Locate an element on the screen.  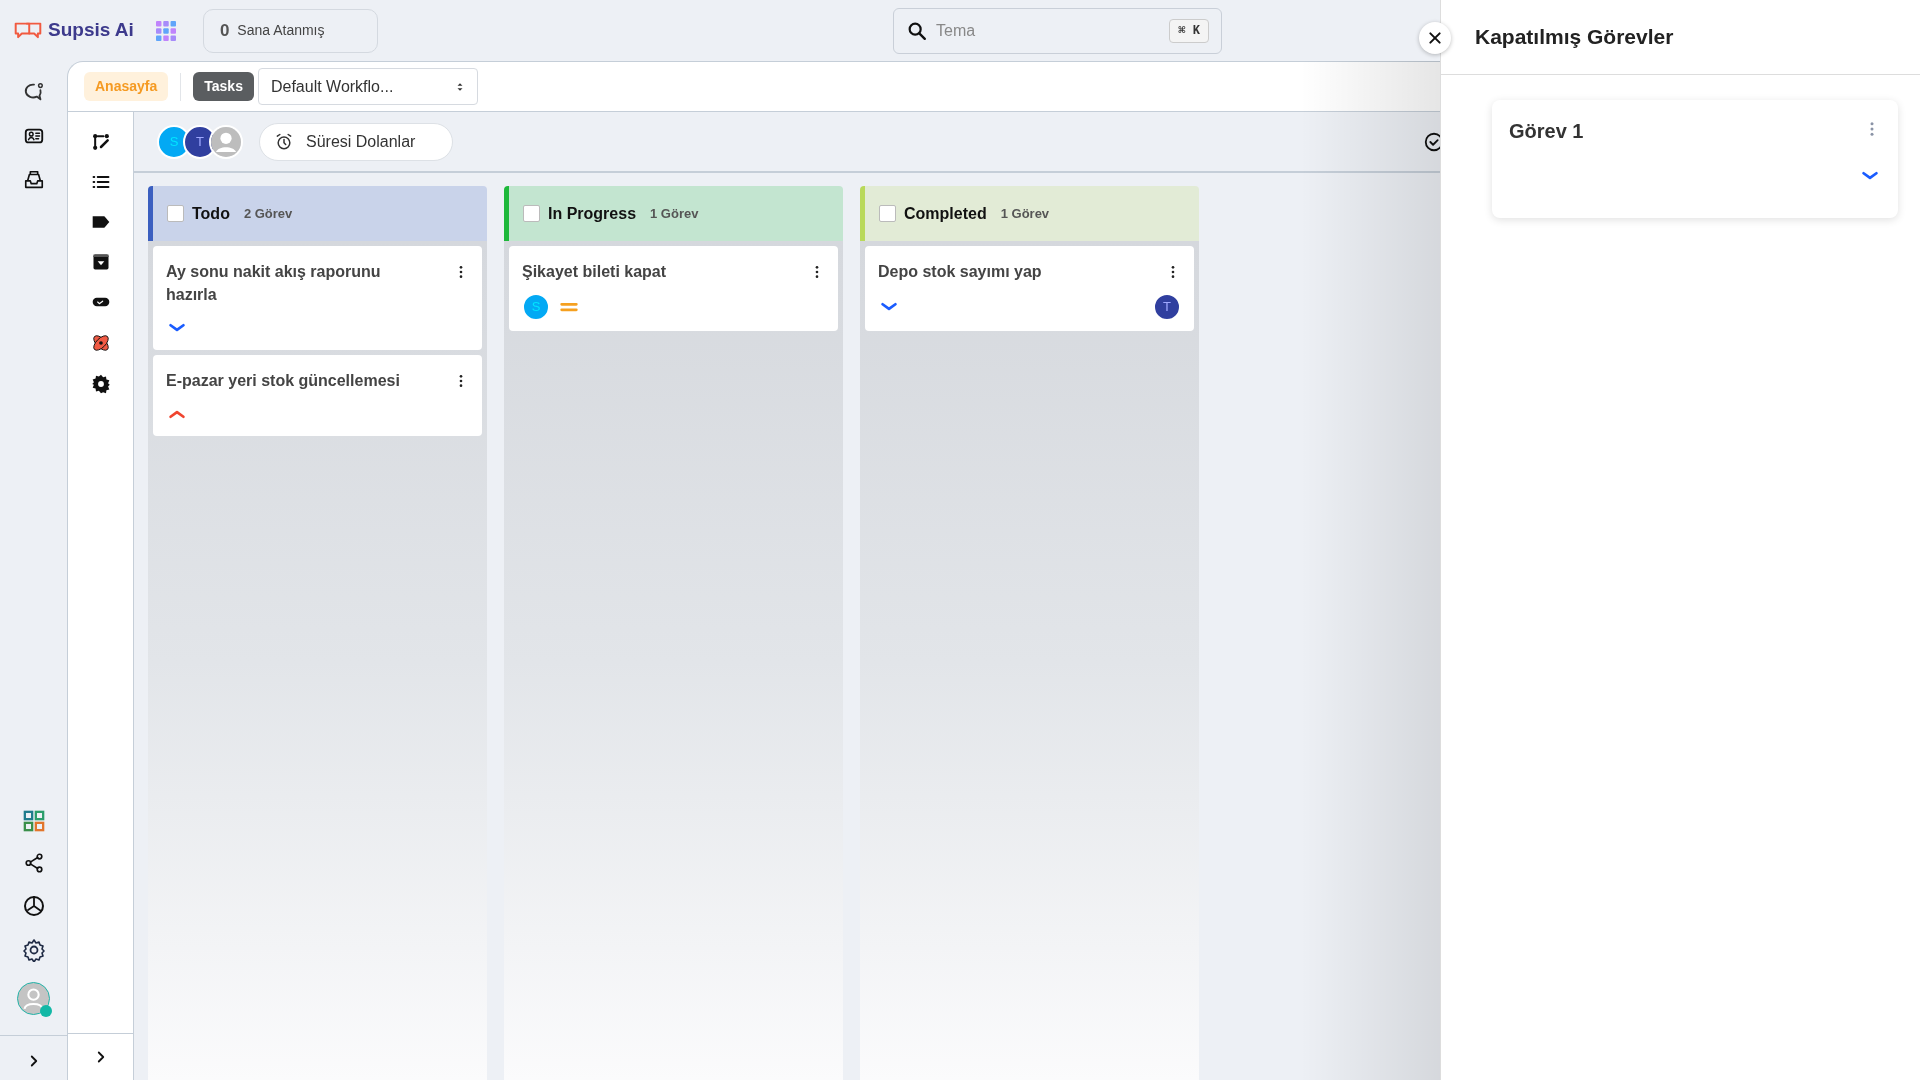
column-title: Completed is located at coordinates (945, 213).